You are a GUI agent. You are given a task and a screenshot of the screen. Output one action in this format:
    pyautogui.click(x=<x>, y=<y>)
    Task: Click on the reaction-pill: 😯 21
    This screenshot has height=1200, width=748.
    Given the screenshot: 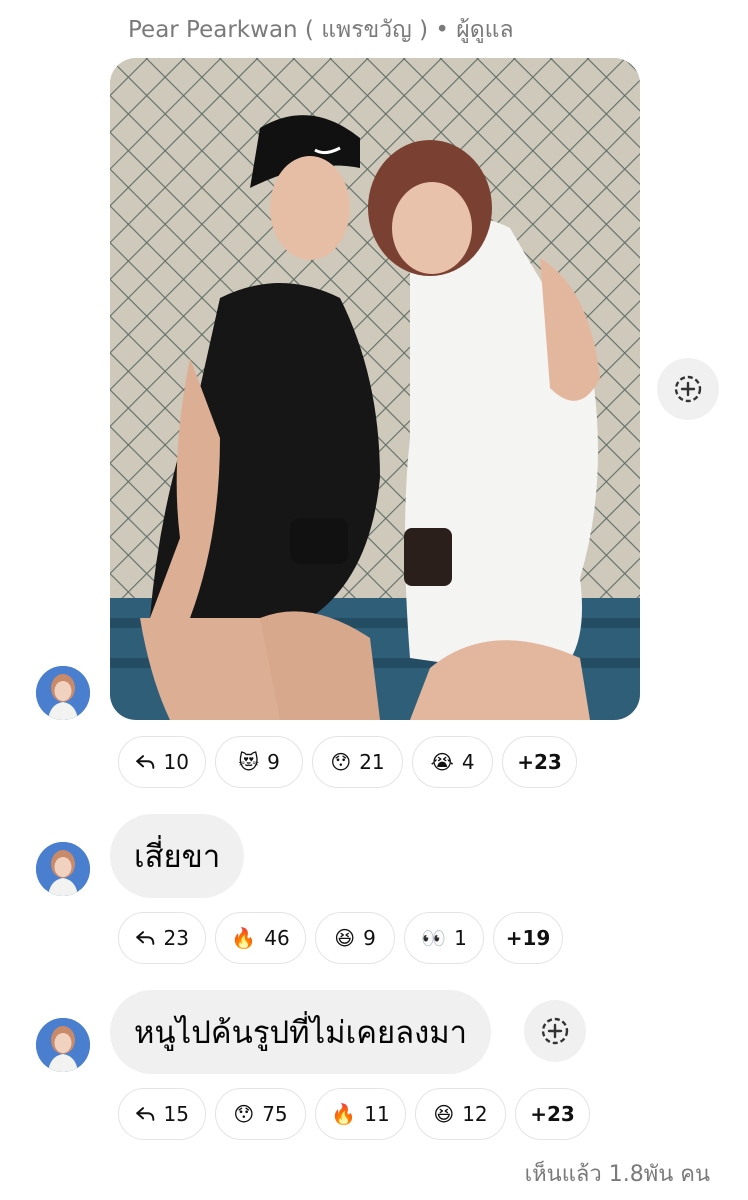 What is the action you would take?
    pyautogui.click(x=357, y=762)
    